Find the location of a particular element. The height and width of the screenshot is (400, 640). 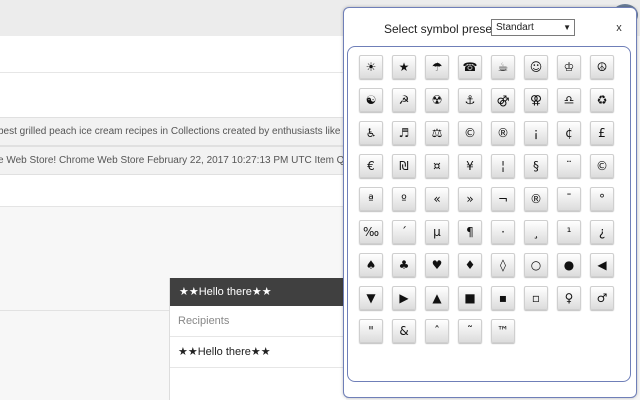

symbol-button: º is located at coordinates (404, 199).